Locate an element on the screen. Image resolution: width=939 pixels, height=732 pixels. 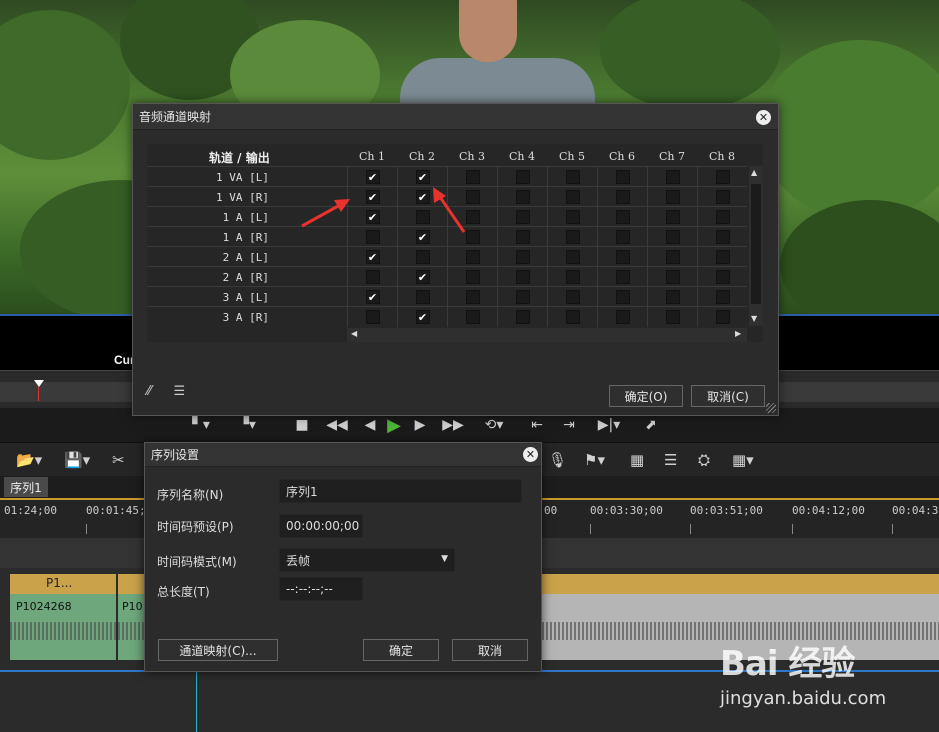
open-button: 📂▾ is located at coordinates (29, 460).